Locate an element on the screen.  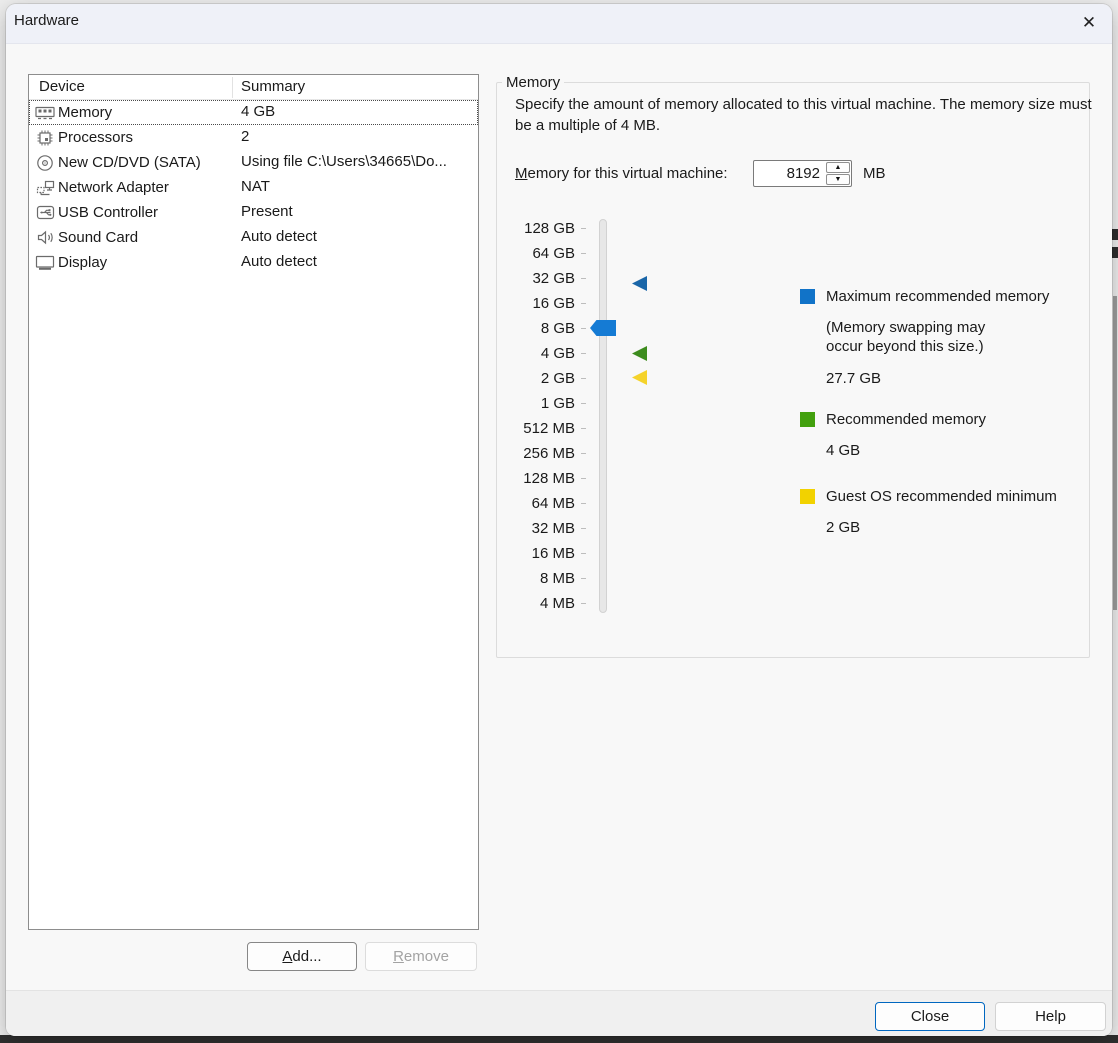
tick-128mb: 128 MB is located at coordinates (533, 478).